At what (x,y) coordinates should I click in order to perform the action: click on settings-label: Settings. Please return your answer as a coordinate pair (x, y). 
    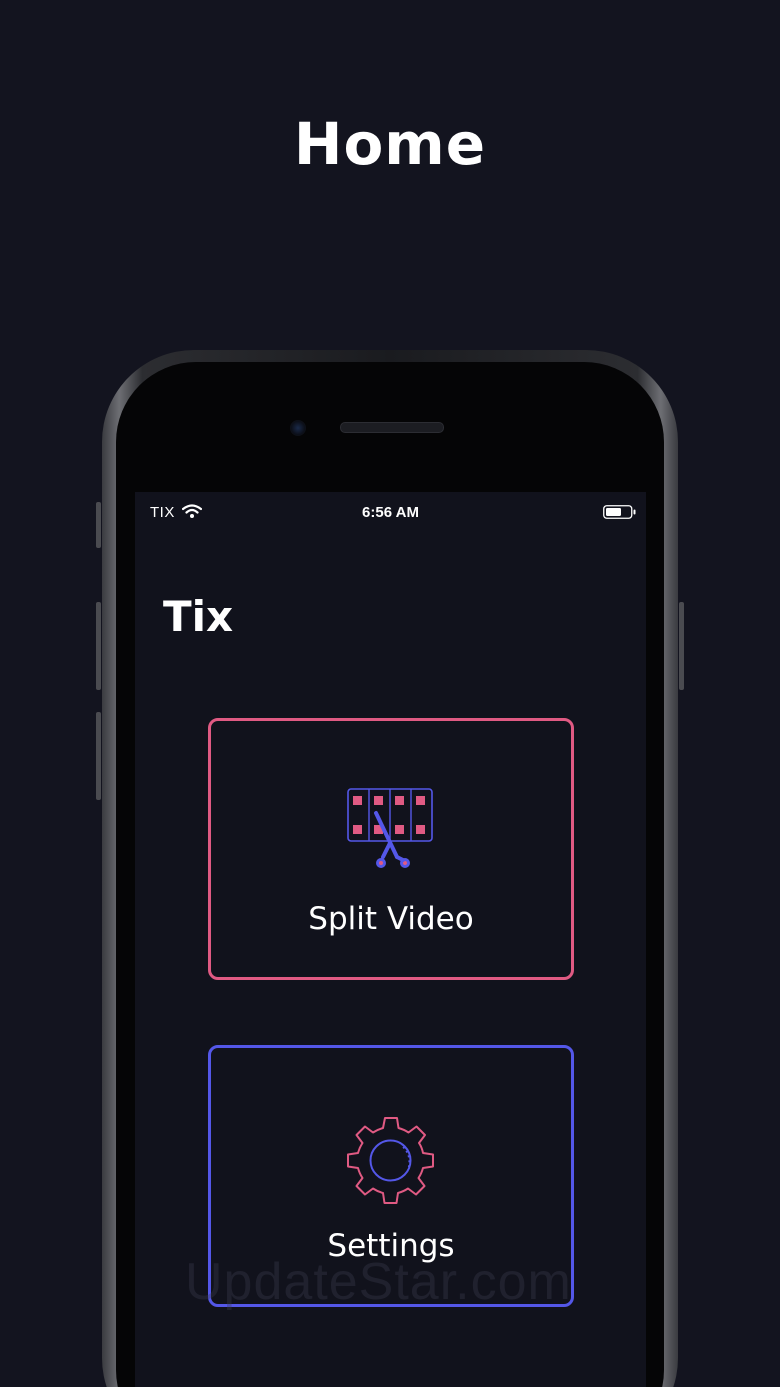
    Looking at the image, I should click on (391, 1246).